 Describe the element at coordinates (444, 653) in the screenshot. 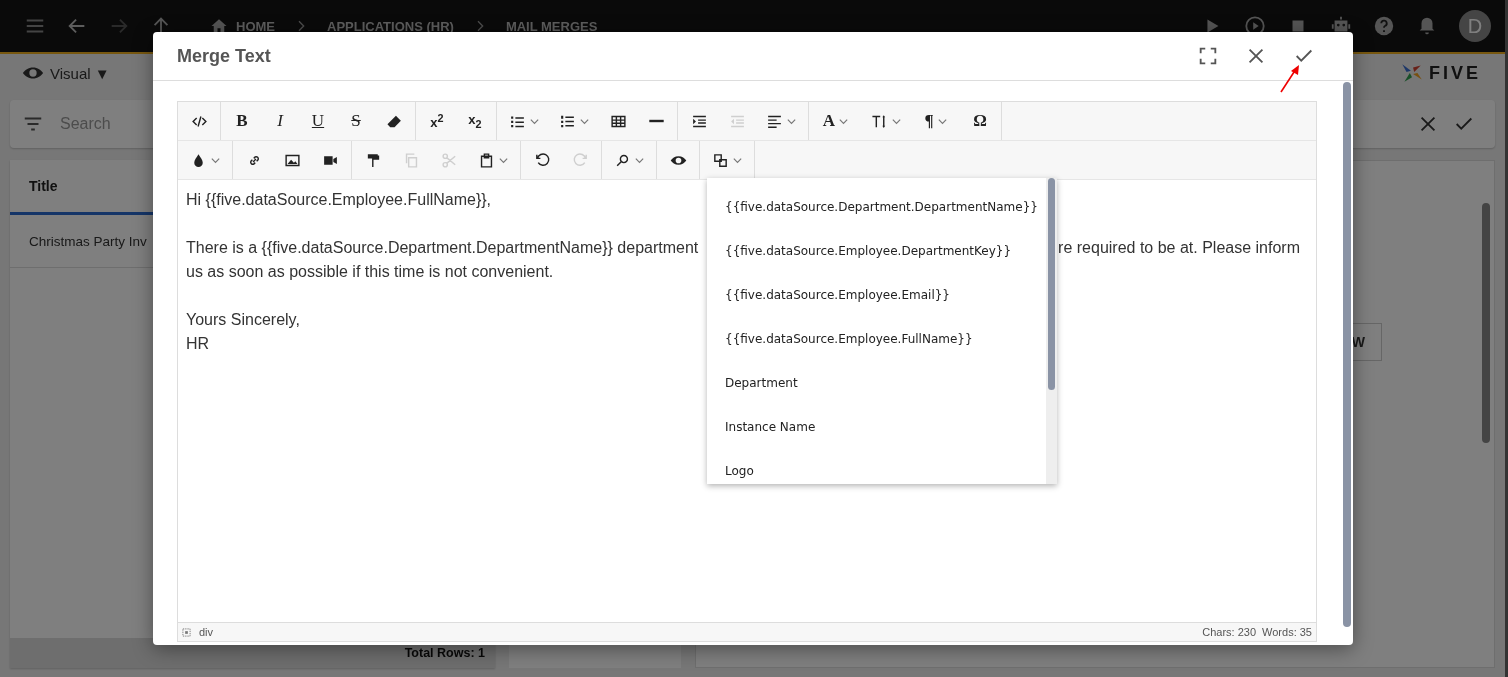

I see `total-rows-text: Total Rows: 1` at that location.